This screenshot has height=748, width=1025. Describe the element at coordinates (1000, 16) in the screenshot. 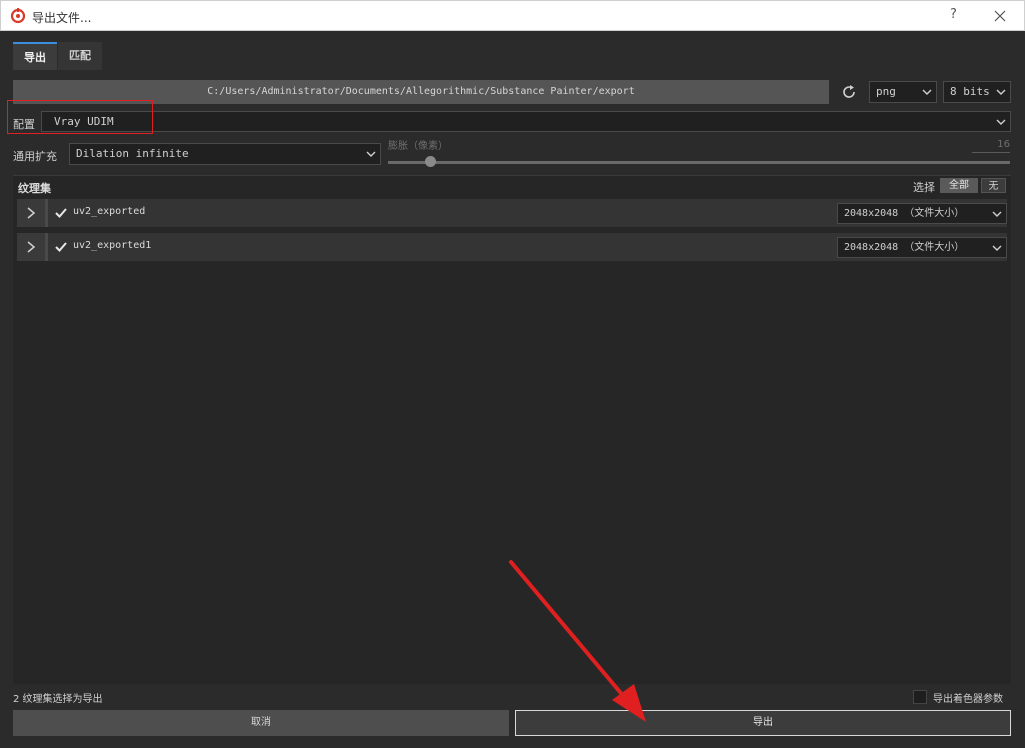

I see `close-icon` at that location.